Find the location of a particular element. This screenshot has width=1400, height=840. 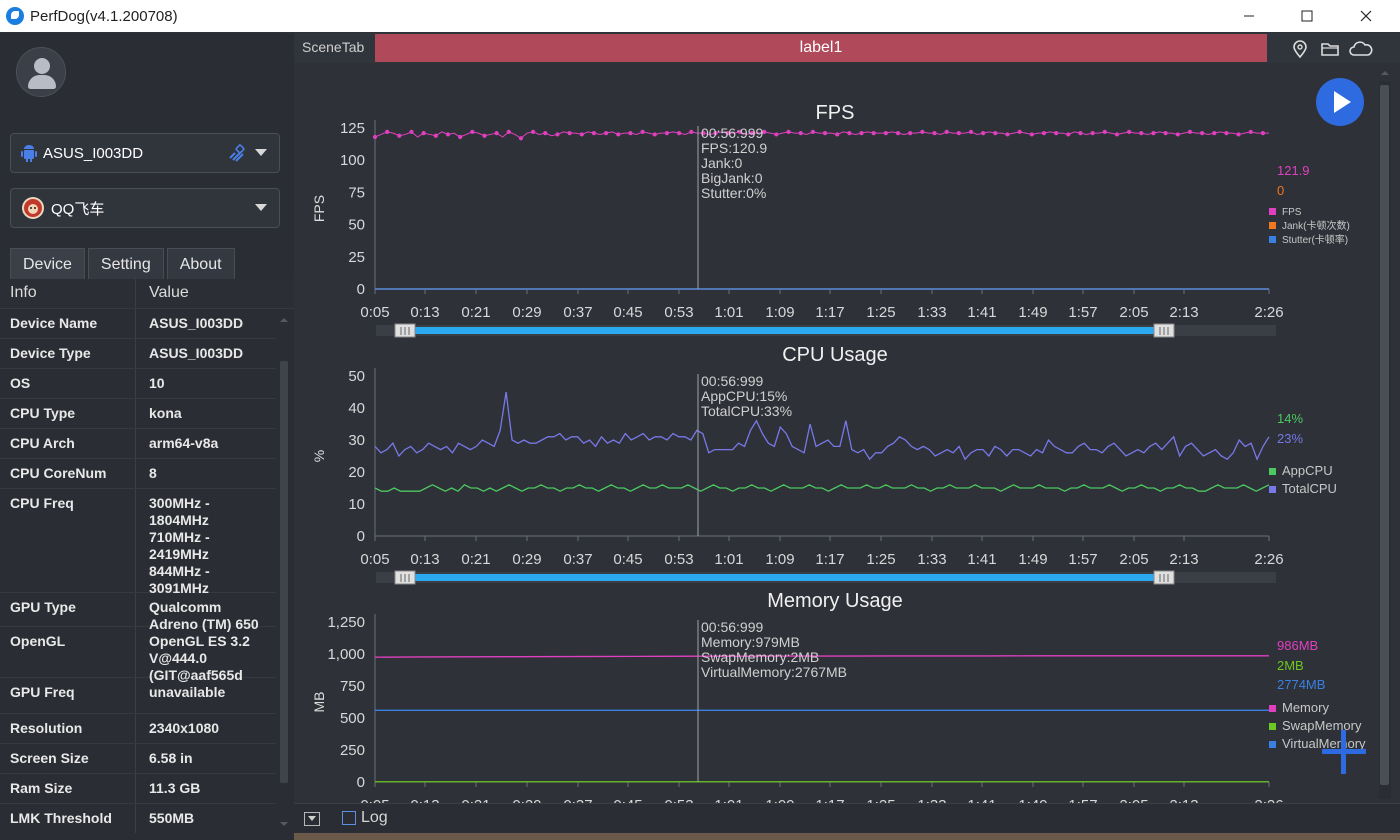

info-value: unavailable is located at coordinates (187, 692).